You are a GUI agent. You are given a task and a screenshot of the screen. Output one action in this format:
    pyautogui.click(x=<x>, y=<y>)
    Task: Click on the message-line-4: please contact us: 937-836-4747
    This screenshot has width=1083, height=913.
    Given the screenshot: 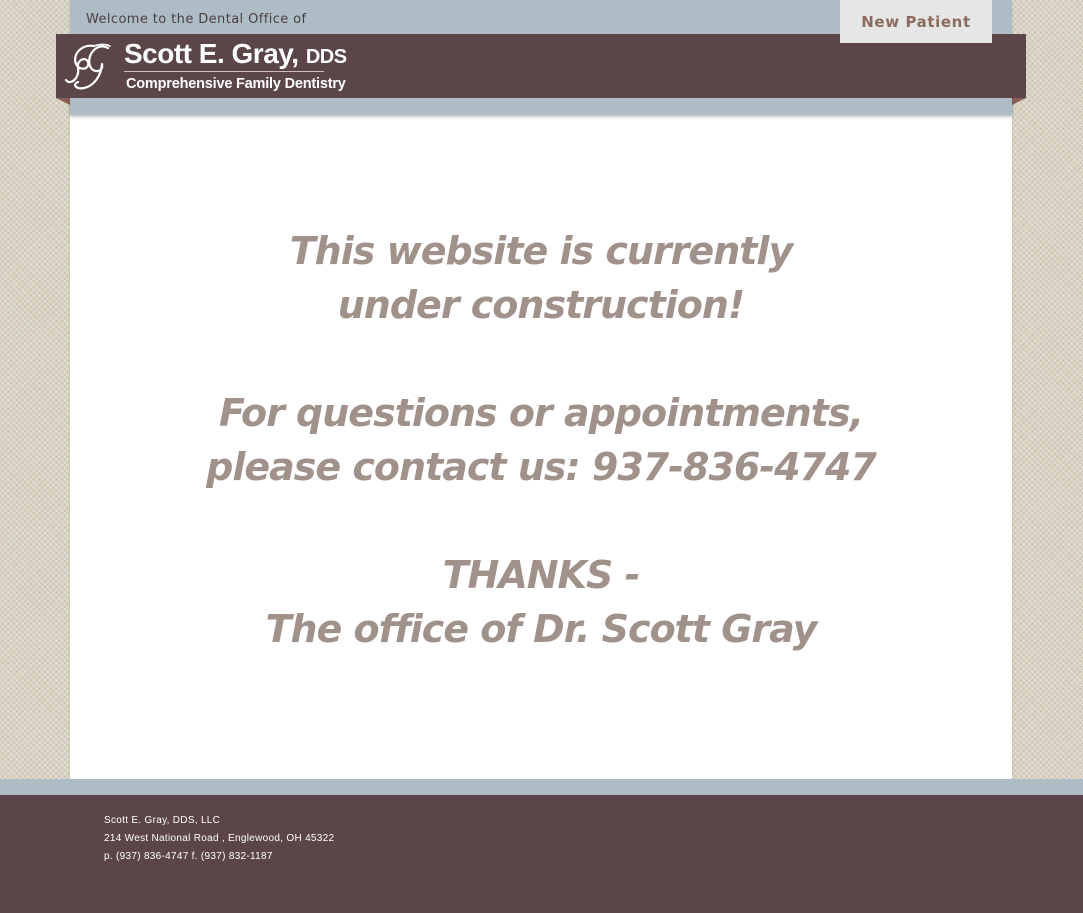 What is the action you would take?
    pyautogui.click(x=541, y=467)
    